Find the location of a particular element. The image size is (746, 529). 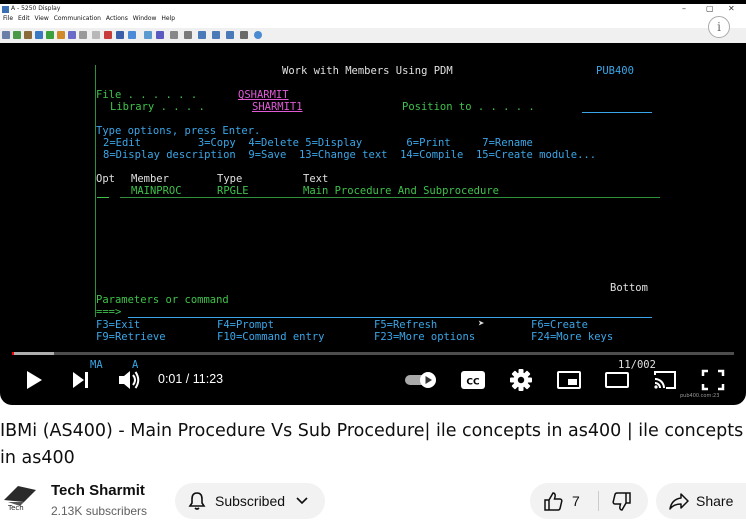

close-icon: ✕ is located at coordinates (731, 8).